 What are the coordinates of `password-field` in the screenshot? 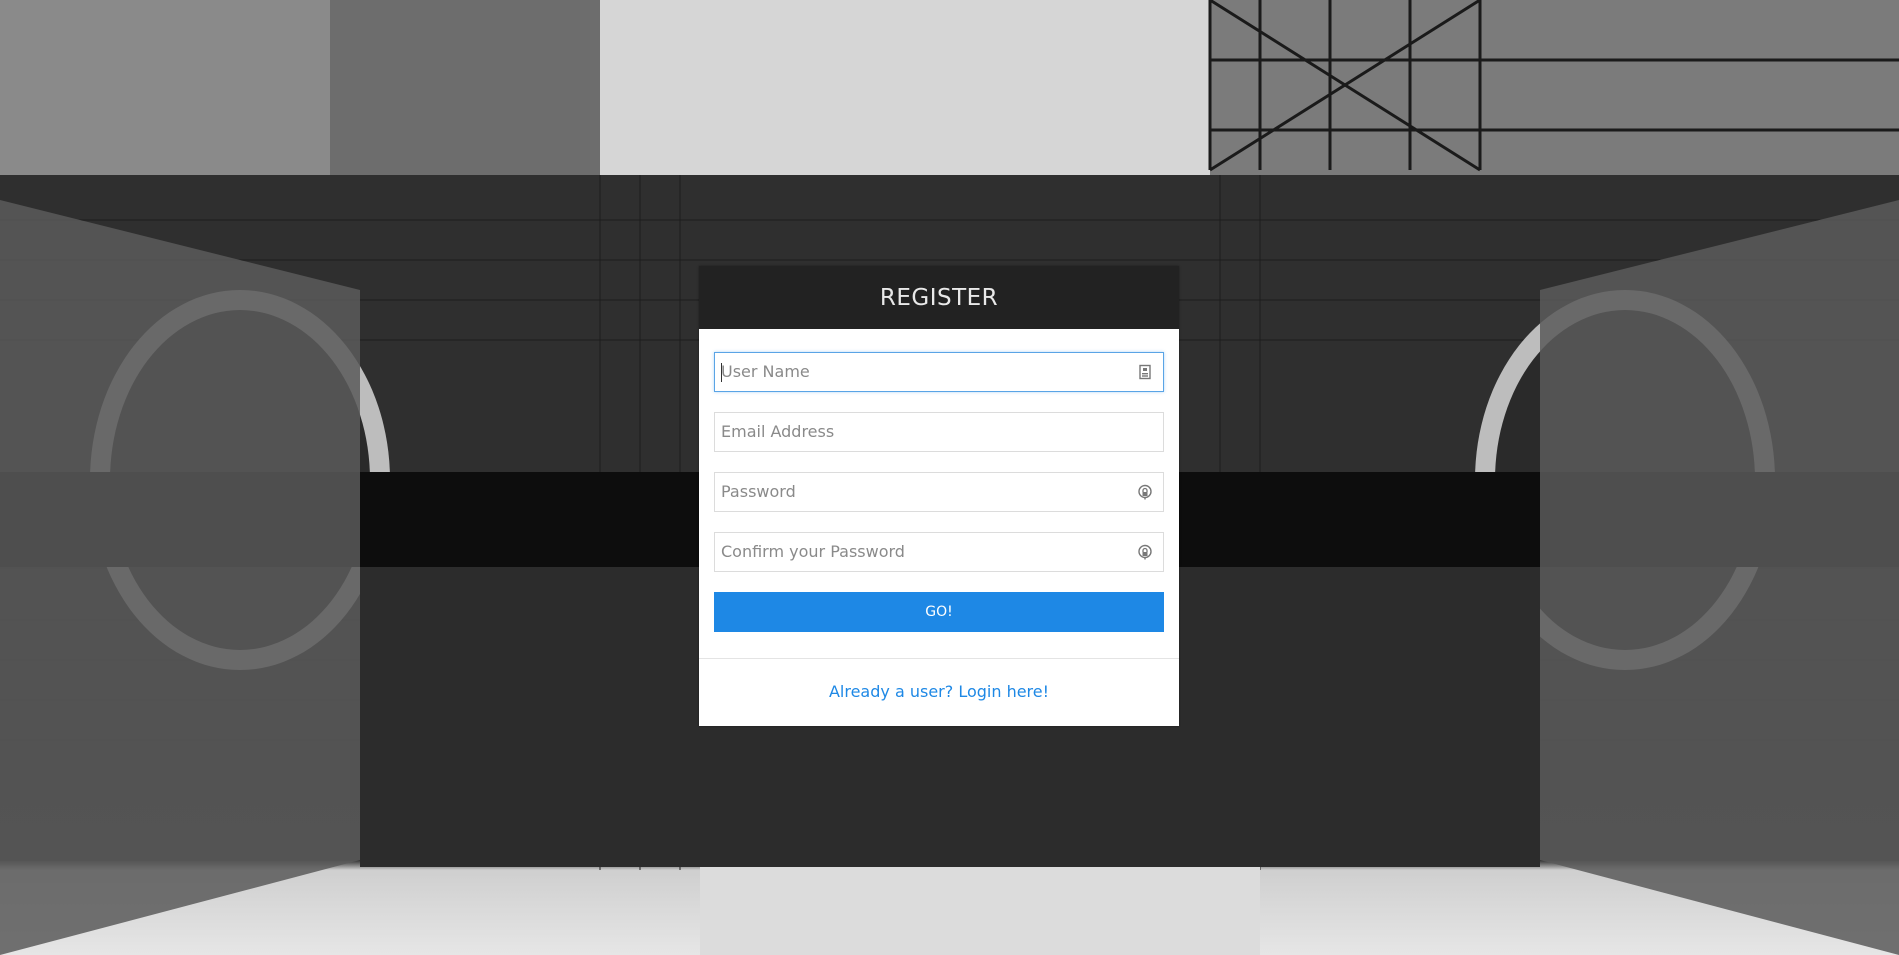 It's located at (939, 492).